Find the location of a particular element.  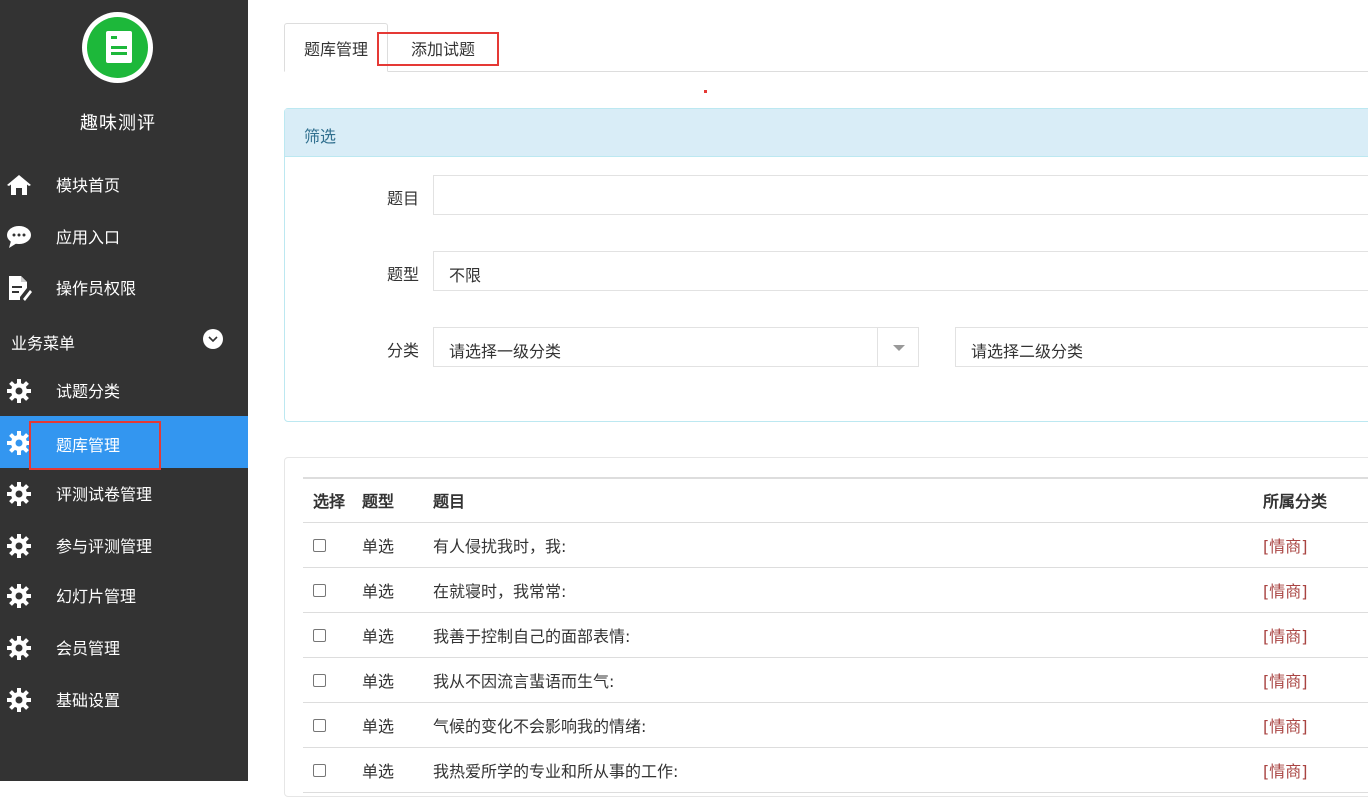

edit-document-icon is located at coordinates (19, 288).